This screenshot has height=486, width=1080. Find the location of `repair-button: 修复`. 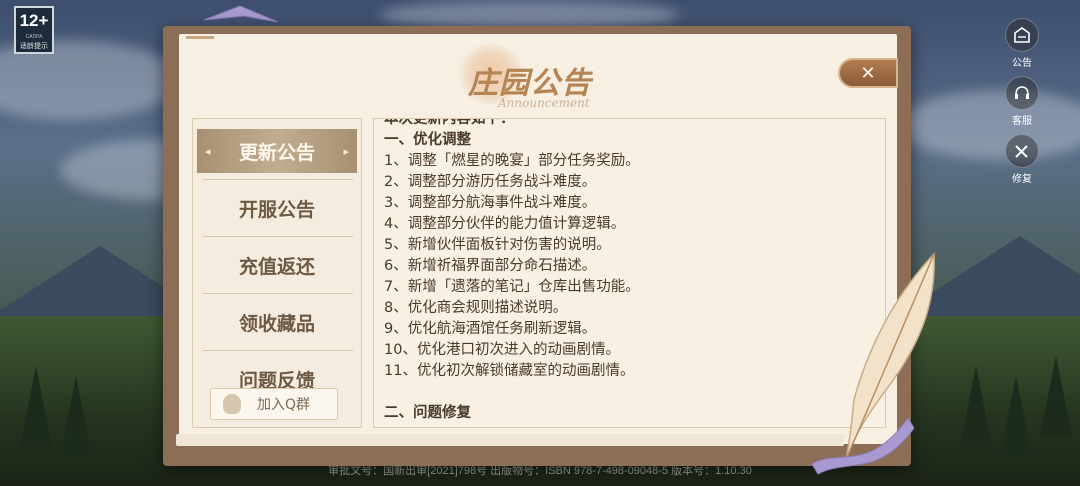

repair-button: 修复 is located at coordinates (1022, 163).